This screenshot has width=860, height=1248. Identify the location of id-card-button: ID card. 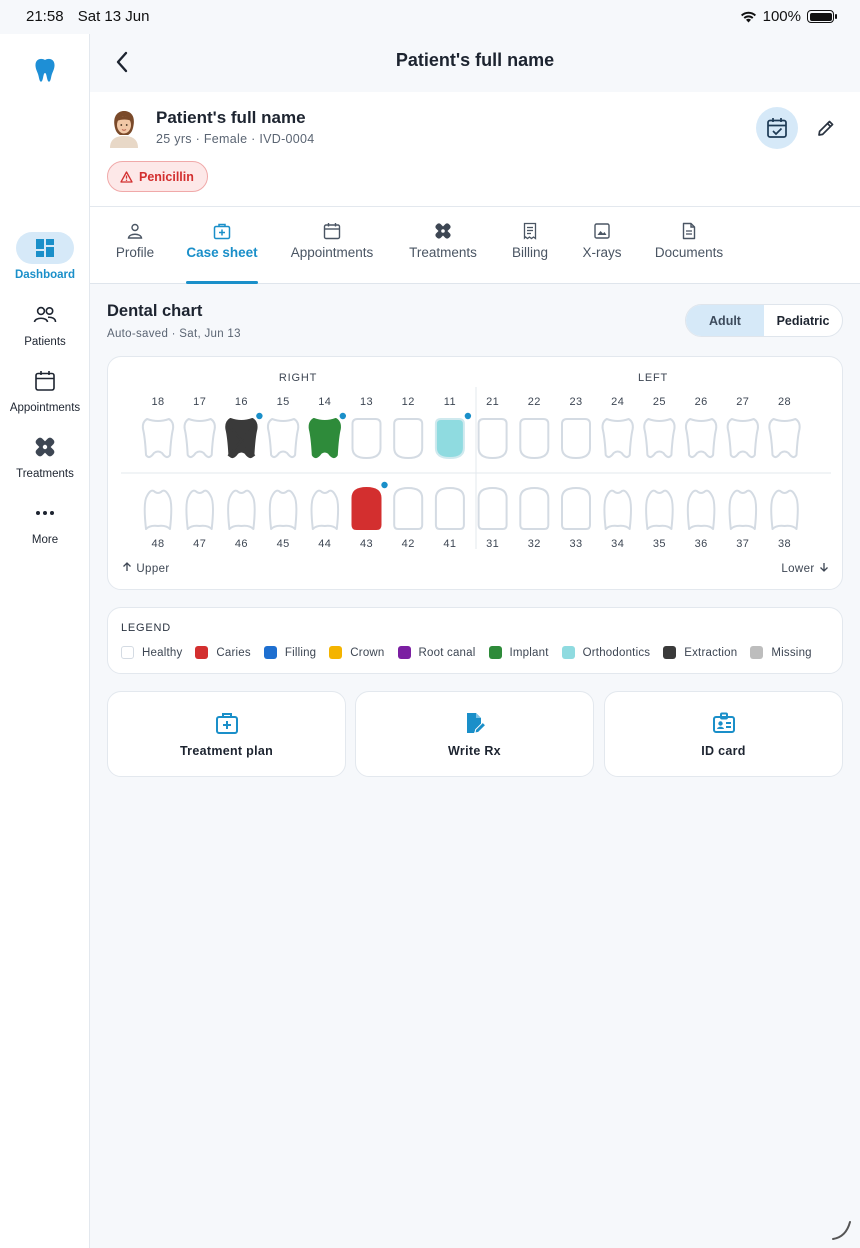
(723, 734).